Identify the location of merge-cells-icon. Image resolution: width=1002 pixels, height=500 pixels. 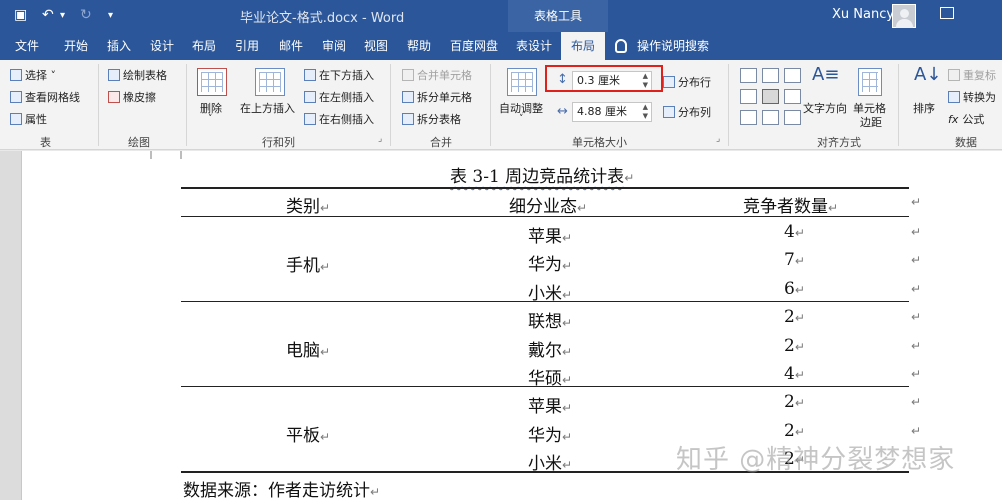
(408, 75).